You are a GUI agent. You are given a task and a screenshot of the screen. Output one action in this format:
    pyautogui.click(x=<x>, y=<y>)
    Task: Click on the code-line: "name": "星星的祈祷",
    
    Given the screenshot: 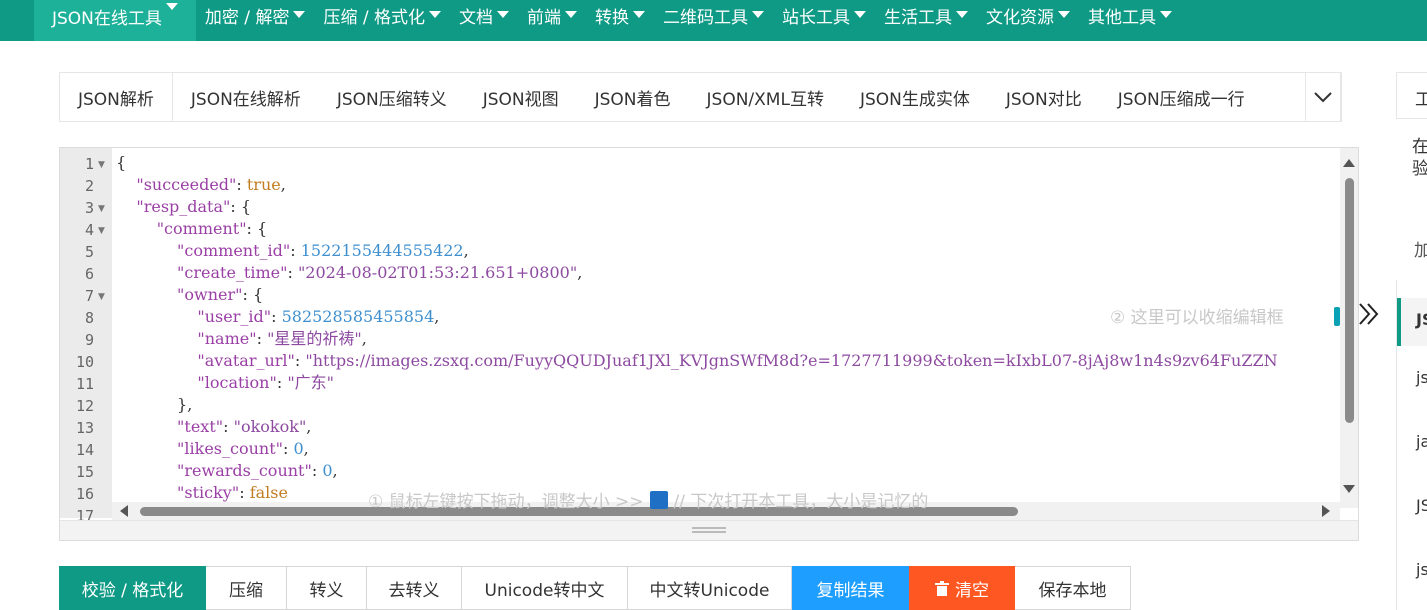 What is the action you would take?
    pyautogui.click(x=241, y=339)
    